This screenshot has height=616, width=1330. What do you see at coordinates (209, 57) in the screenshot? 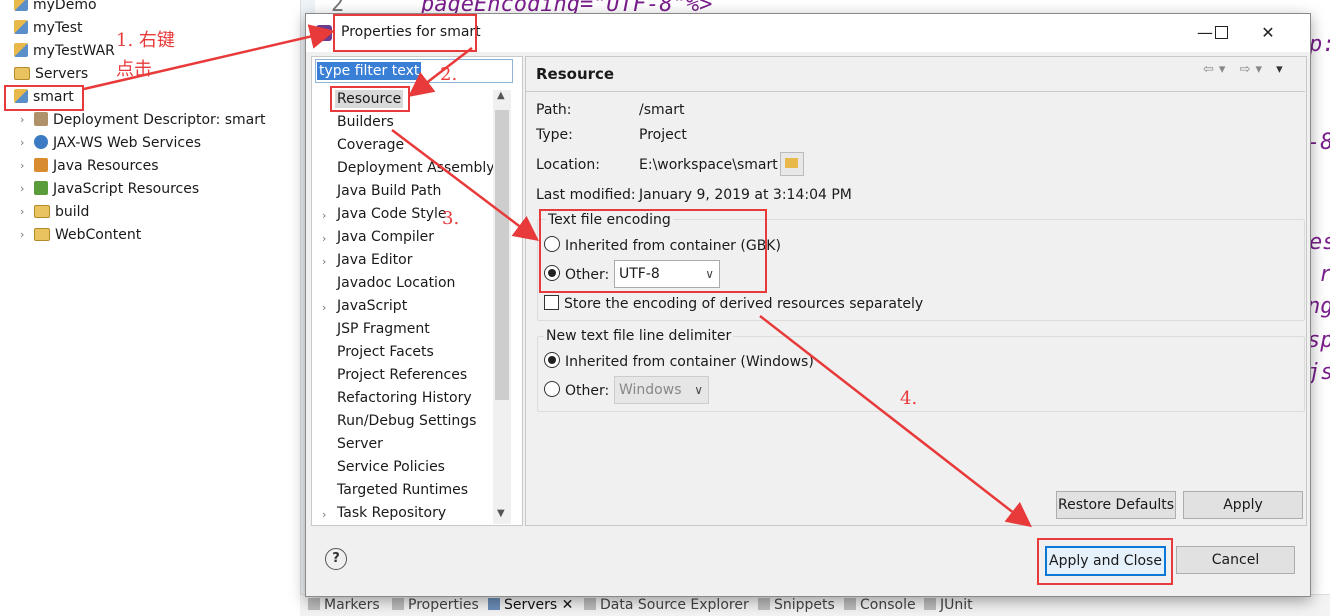
I see `arrow-step1` at bounding box center [209, 57].